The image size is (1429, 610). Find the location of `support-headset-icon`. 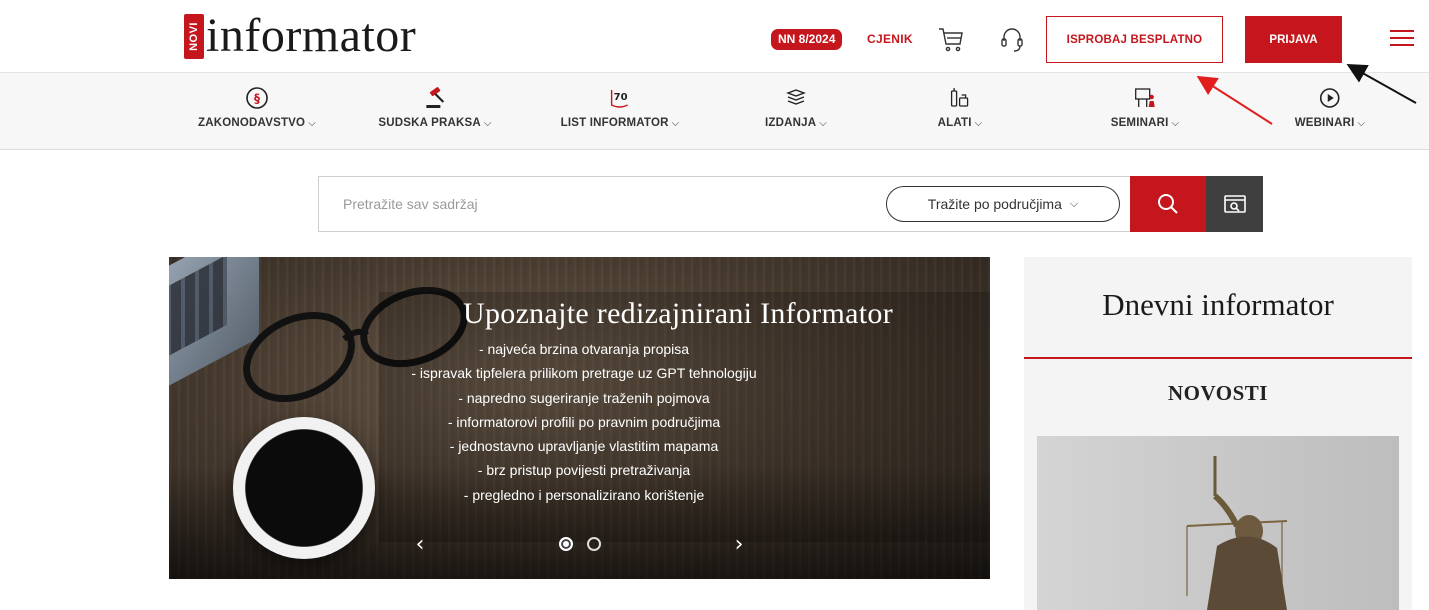

support-headset-icon is located at coordinates (1012, 39).